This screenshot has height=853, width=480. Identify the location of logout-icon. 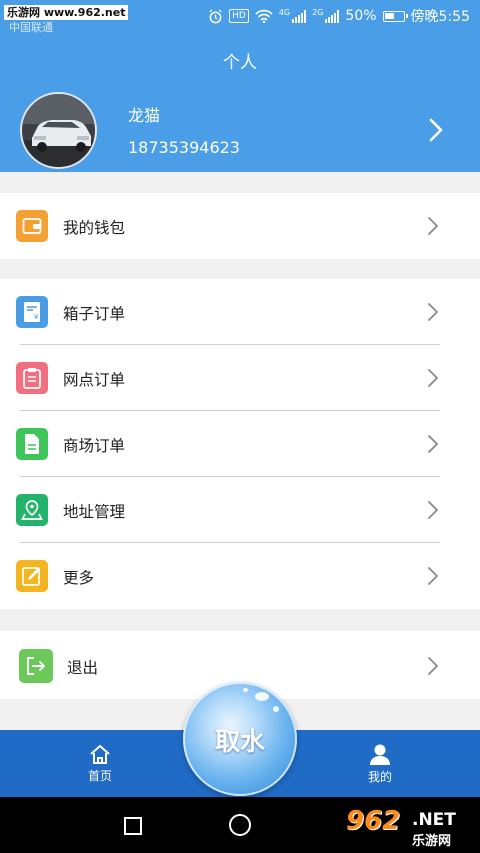
(36, 666).